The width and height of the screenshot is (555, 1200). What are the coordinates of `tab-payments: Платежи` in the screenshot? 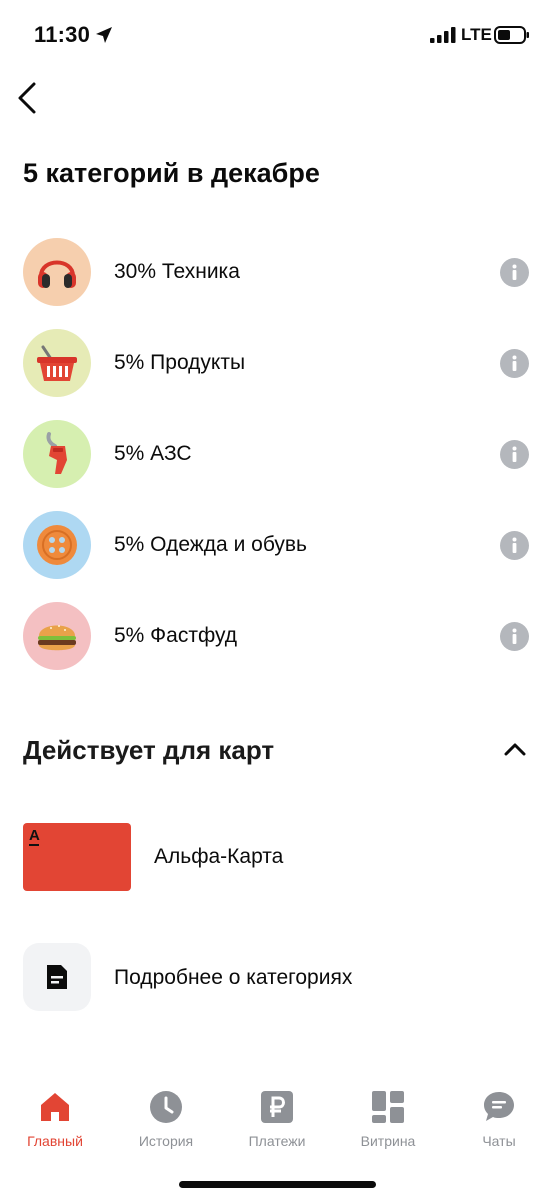 It's located at (277, 1116).